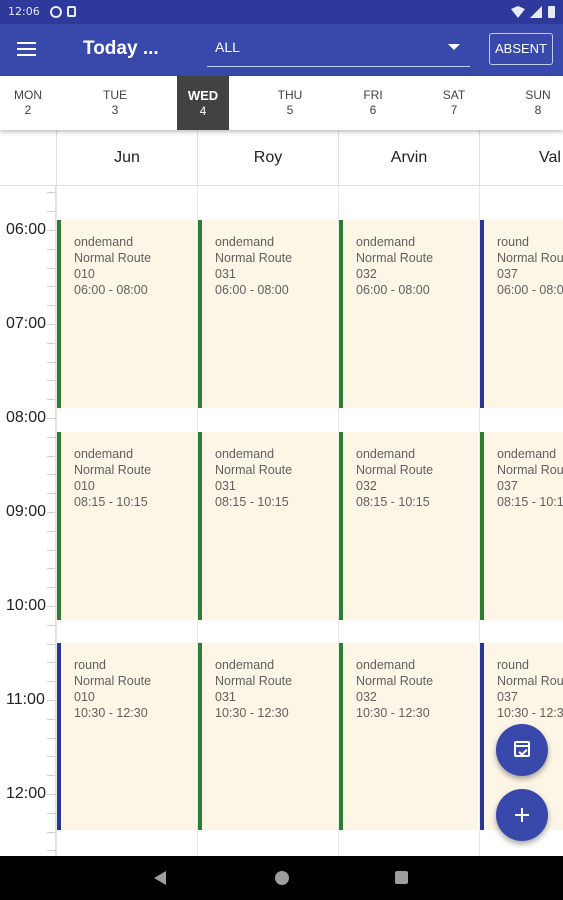 The image size is (563, 900). I want to click on shift-card: ondemand Normal Route 032 08:15 - 10:15, so click(408, 525).